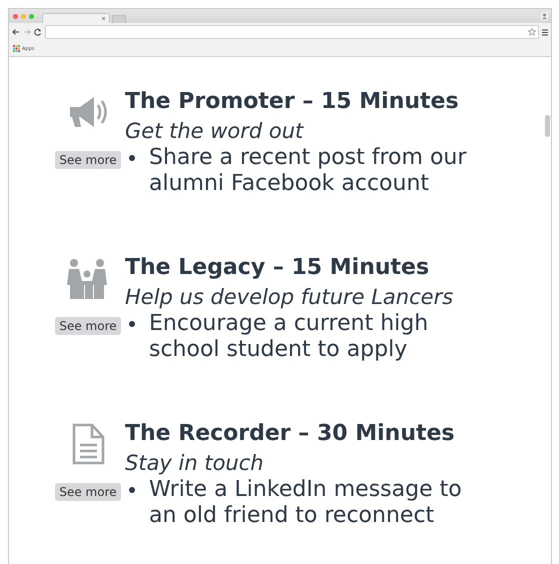  What do you see at coordinates (532, 32) in the screenshot?
I see `star-icon` at bounding box center [532, 32].